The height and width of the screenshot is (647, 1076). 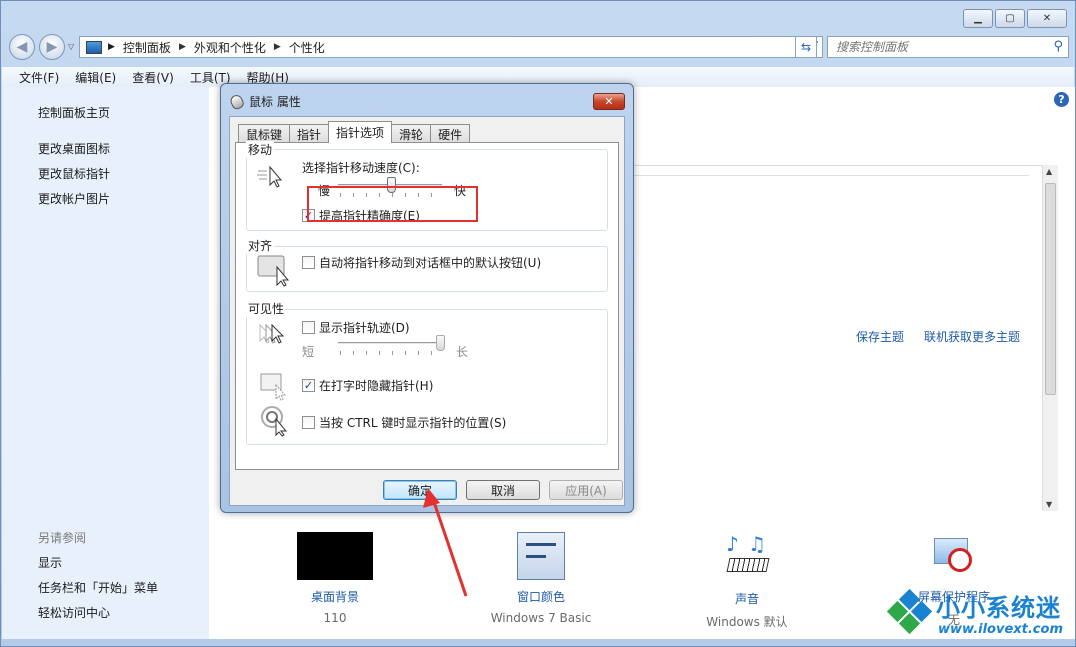 I want to click on breadcrumb-item-control-panel: 控制面板, so click(x=147, y=47).